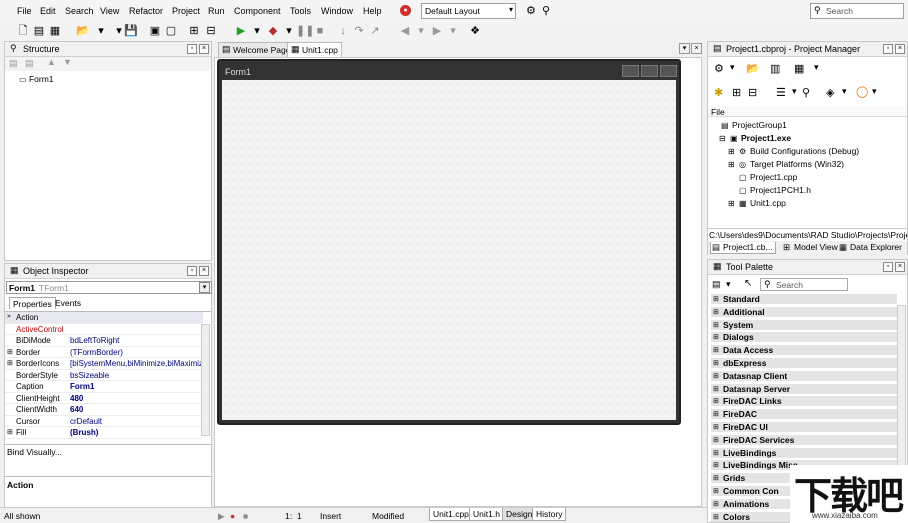  Describe the element at coordinates (171, 31) in the screenshot. I see `close-icon: ▢` at that location.